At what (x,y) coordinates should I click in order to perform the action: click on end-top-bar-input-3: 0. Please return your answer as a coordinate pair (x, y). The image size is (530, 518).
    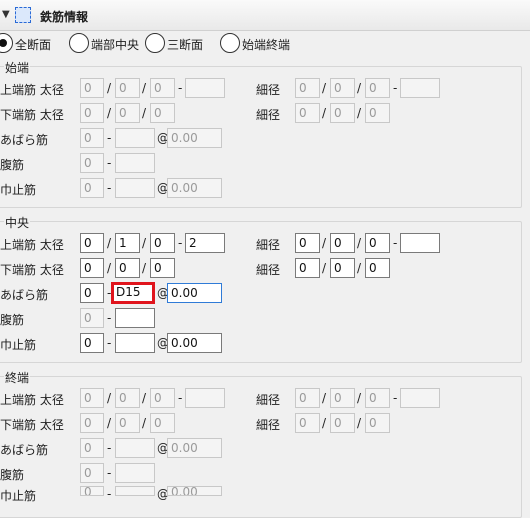
    Looking at the image, I should click on (162, 398).